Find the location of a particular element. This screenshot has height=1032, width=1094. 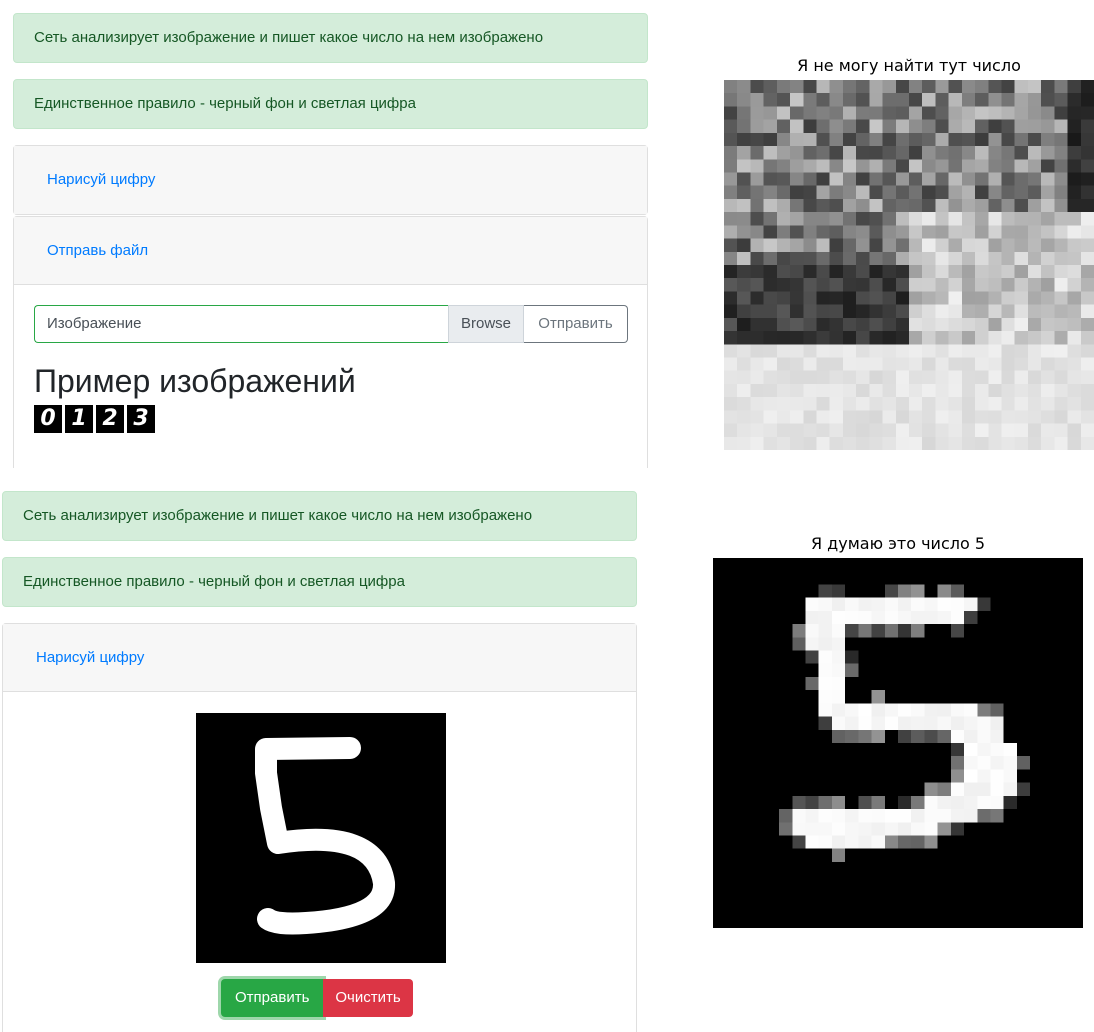

file-input: Изображение is located at coordinates (241, 324).